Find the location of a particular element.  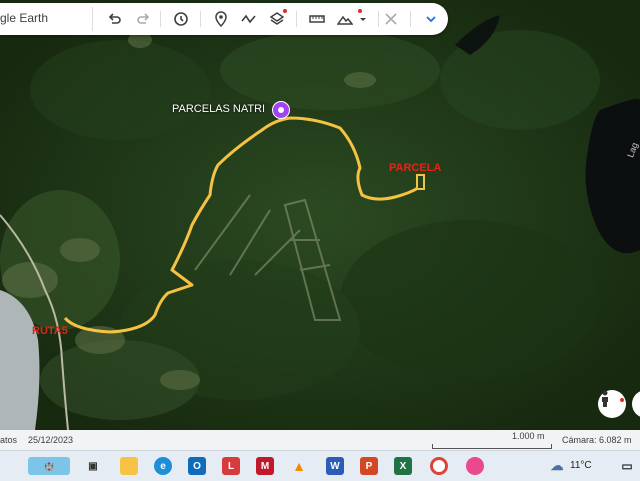

weather-temp: 11°C is located at coordinates (581, 465).